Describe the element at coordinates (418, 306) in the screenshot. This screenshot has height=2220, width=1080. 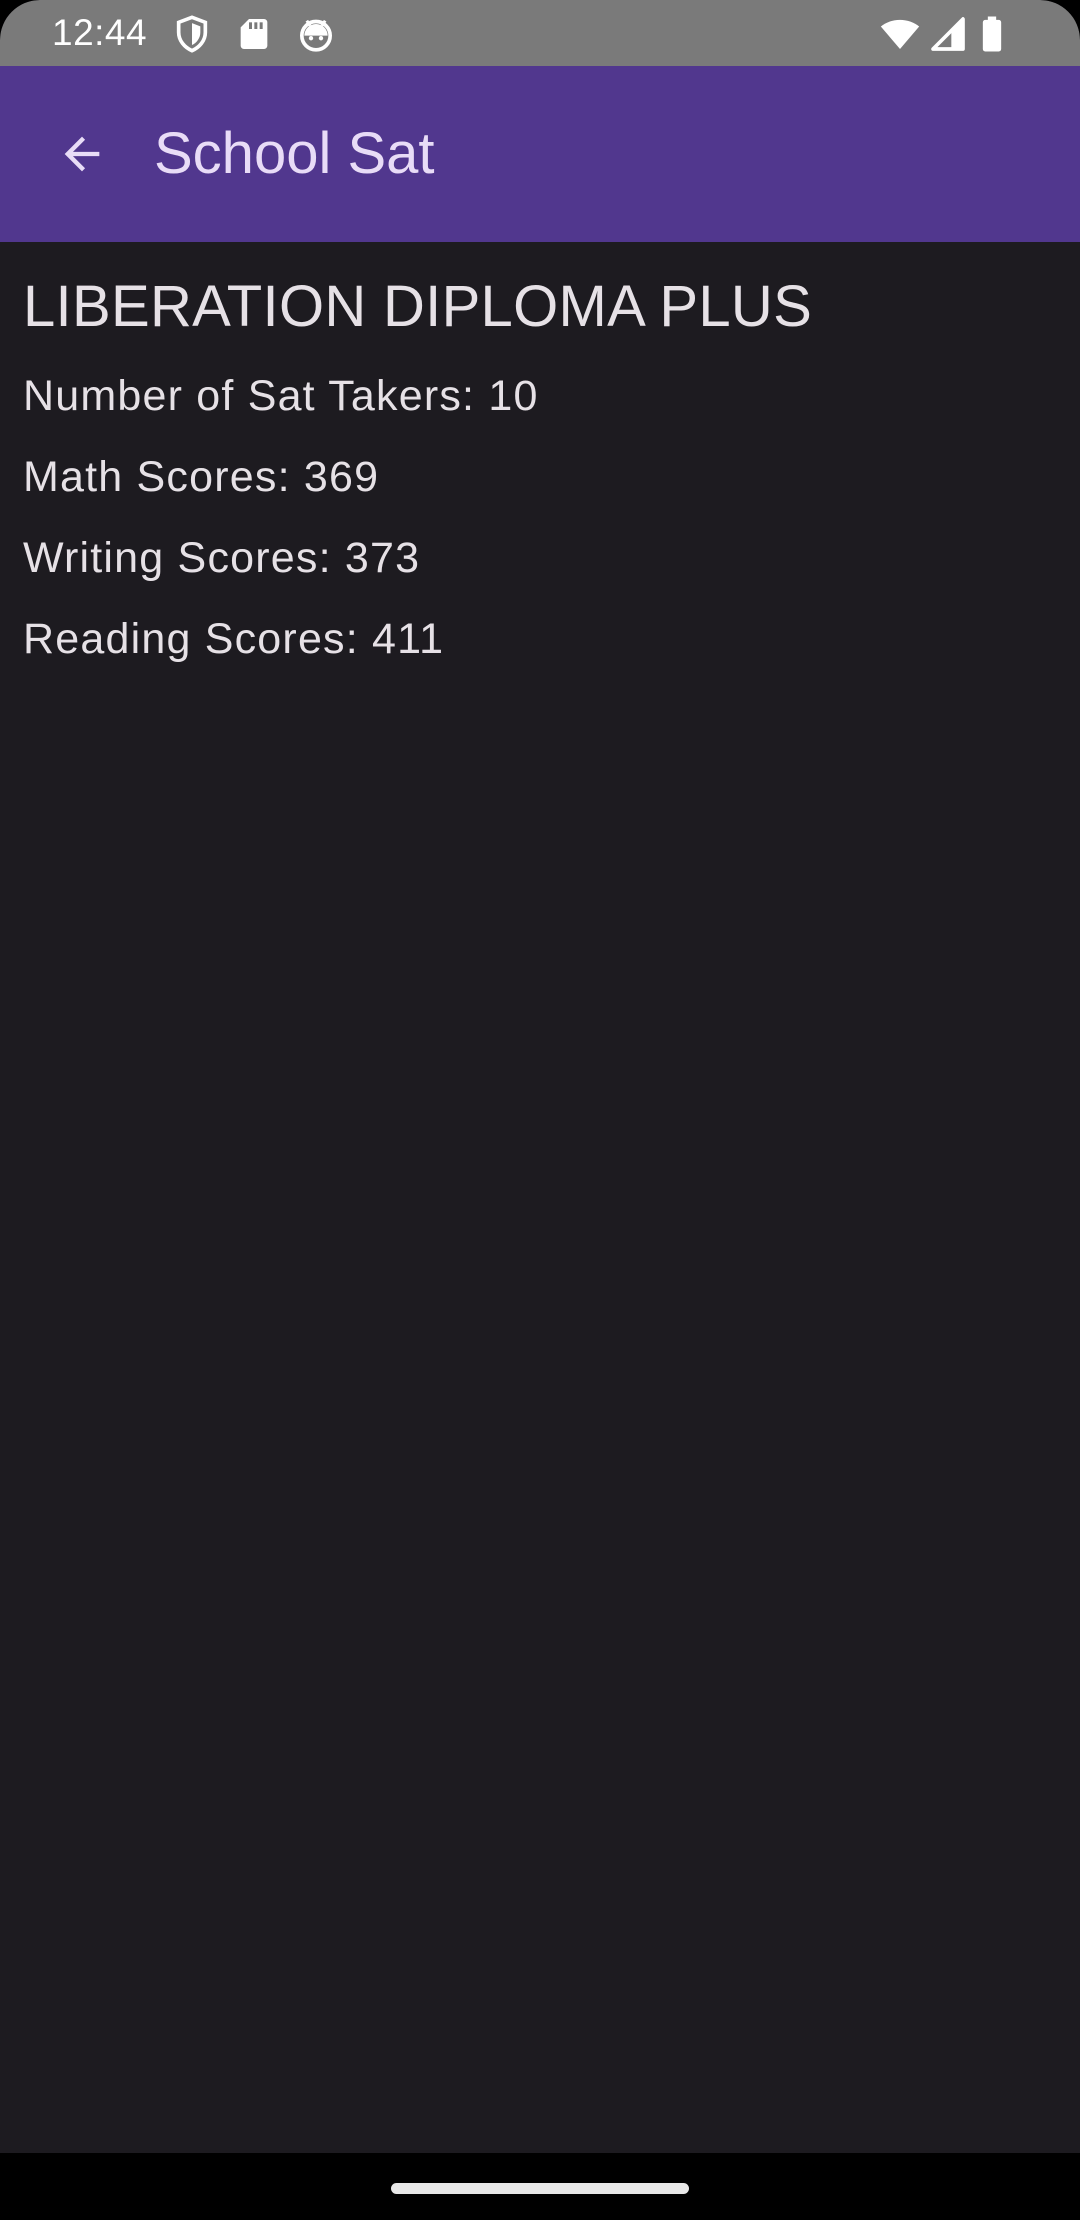
I see `school-name: LIBERATION DIPLOMA PLUS` at that location.